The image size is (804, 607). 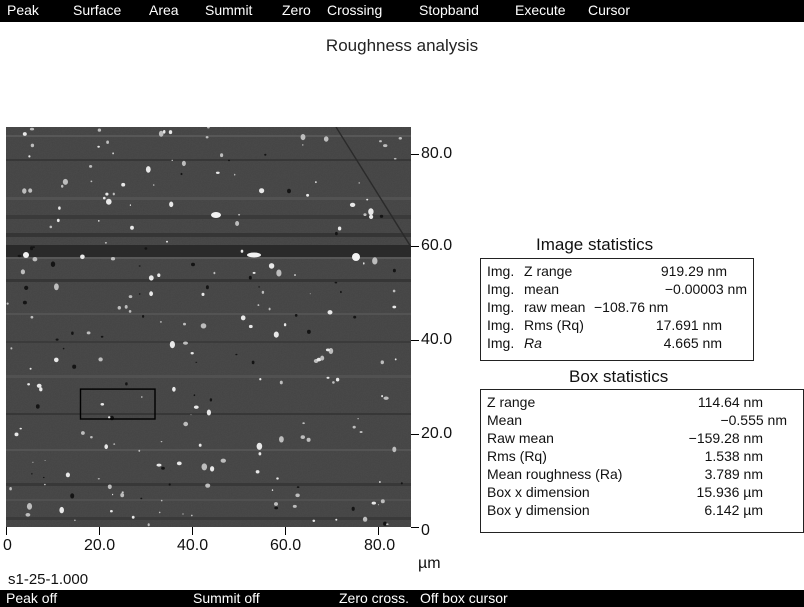 What do you see at coordinates (730, 402) in the screenshot?
I see `box-stat-value: 114.64 nm` at bounding box center [730, 402].